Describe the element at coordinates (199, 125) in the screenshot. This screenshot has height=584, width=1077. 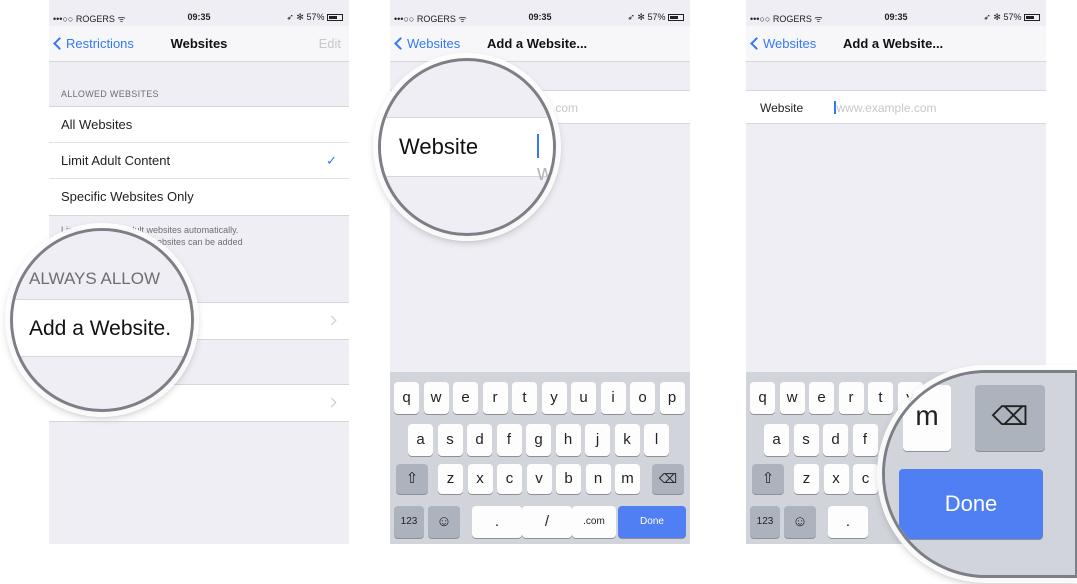
I see `option-all-websites: All Websites` at that location.